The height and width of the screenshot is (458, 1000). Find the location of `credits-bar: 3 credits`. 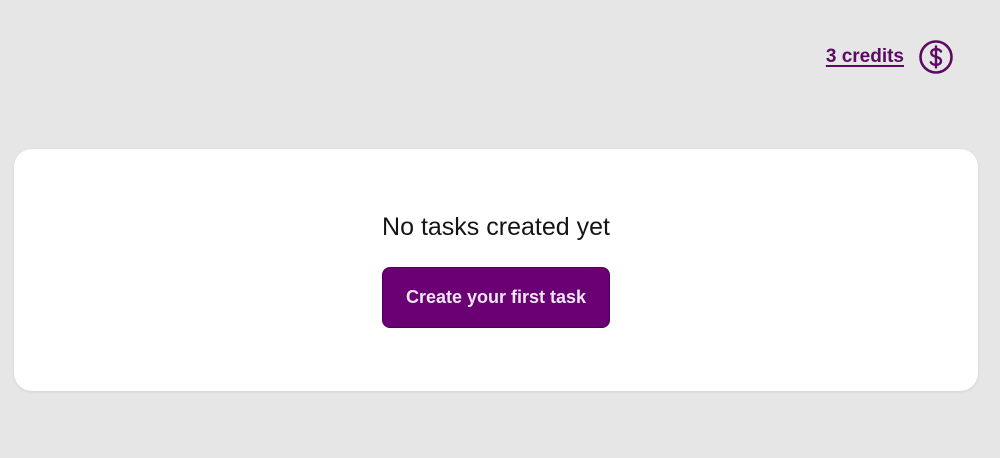

credits-bar: 3 credits is located at coordinates (890, 57).